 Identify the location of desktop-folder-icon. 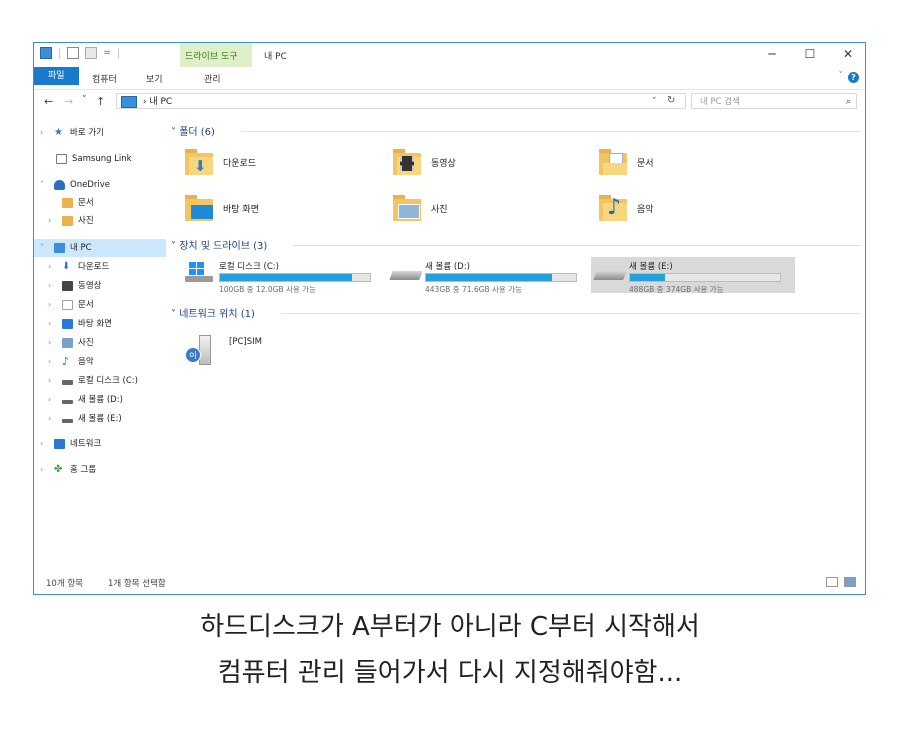
(200, 209).